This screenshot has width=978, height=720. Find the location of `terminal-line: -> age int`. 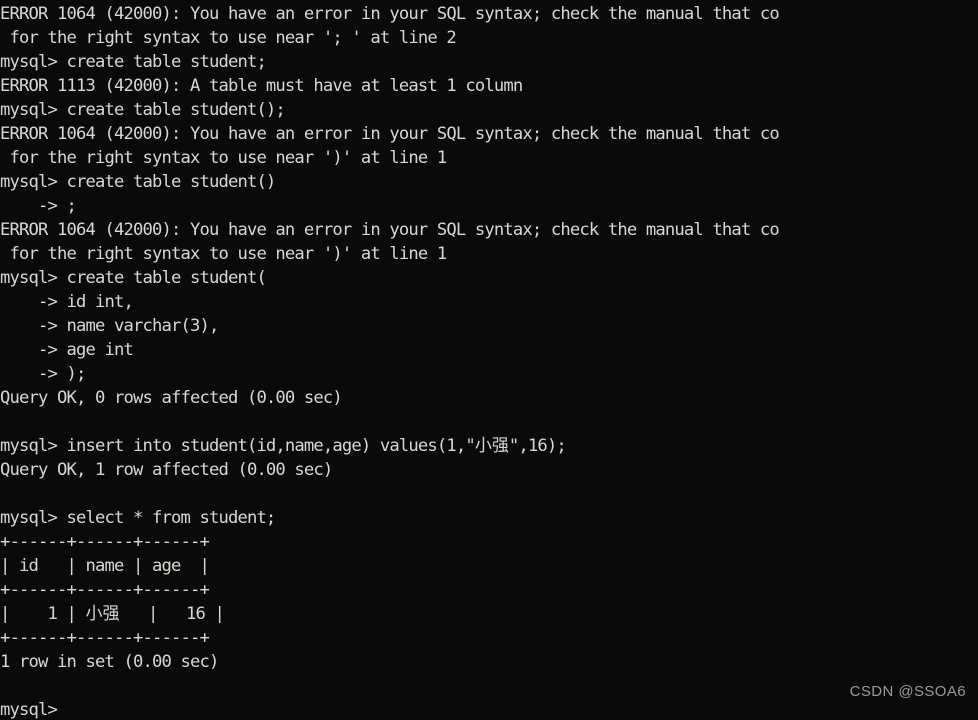

terminal-line: -> age int is located at coordinates (67, 350).